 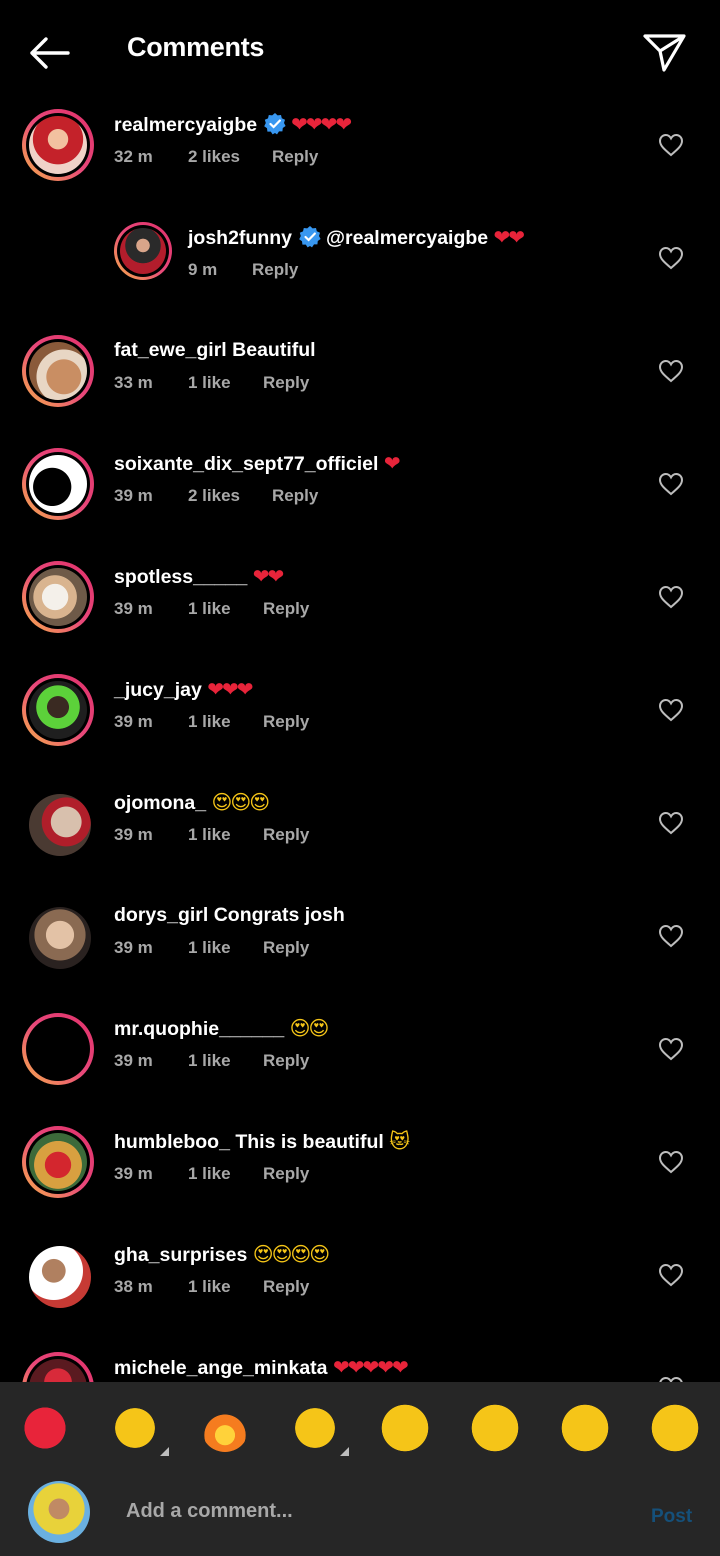 What do you see at coordinates (291, 1254) in the screenshot?
I see `comment-emoji: 😍😍😍😍` at bounding box center [291, 1254].